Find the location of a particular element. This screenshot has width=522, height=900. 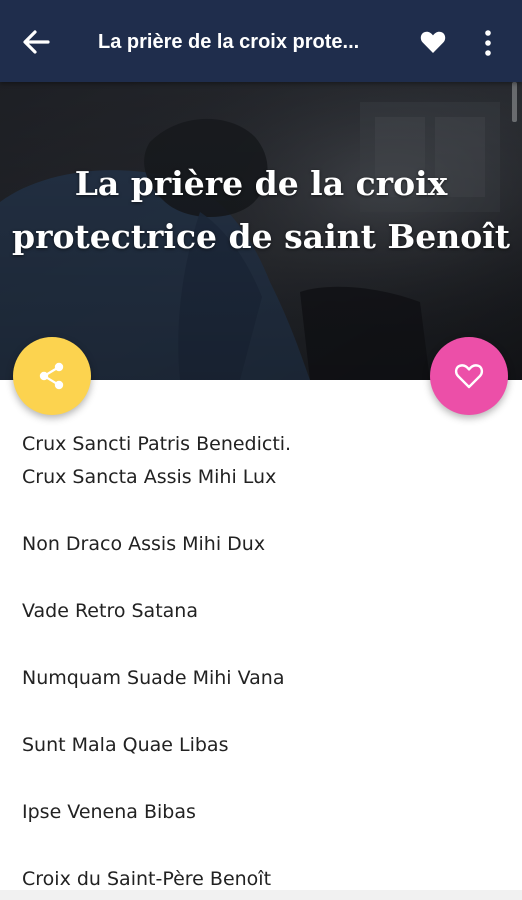

share-icon is located at coordinates (51, 376).